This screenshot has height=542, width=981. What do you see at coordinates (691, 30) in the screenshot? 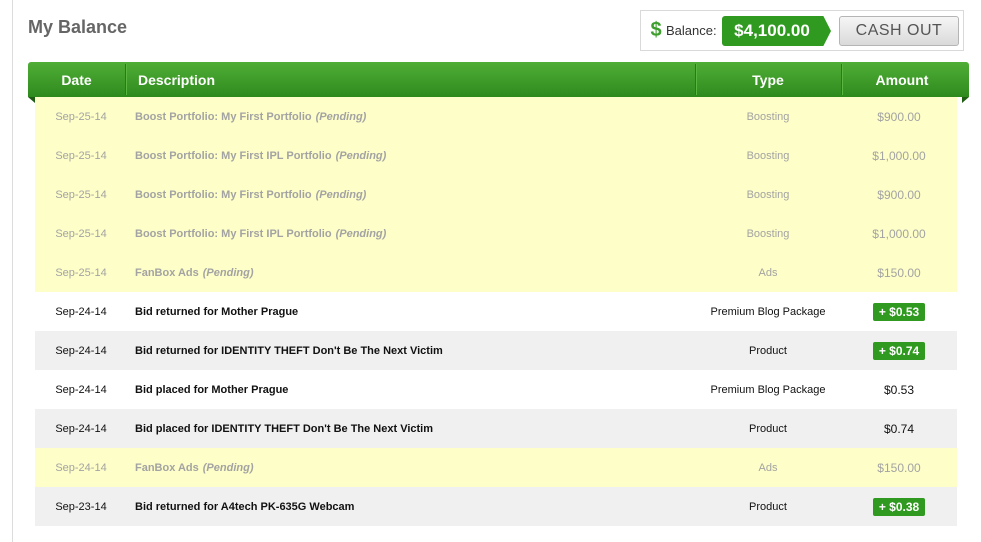
I see `balance-label: Balance:` at bounding box center [691, 30].